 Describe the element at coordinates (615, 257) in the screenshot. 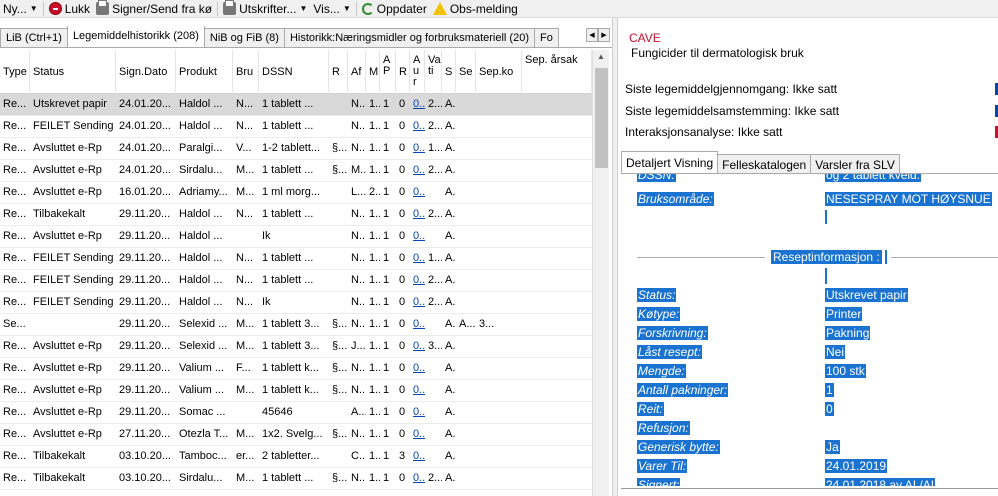

I see `pane-splitter` at that location.